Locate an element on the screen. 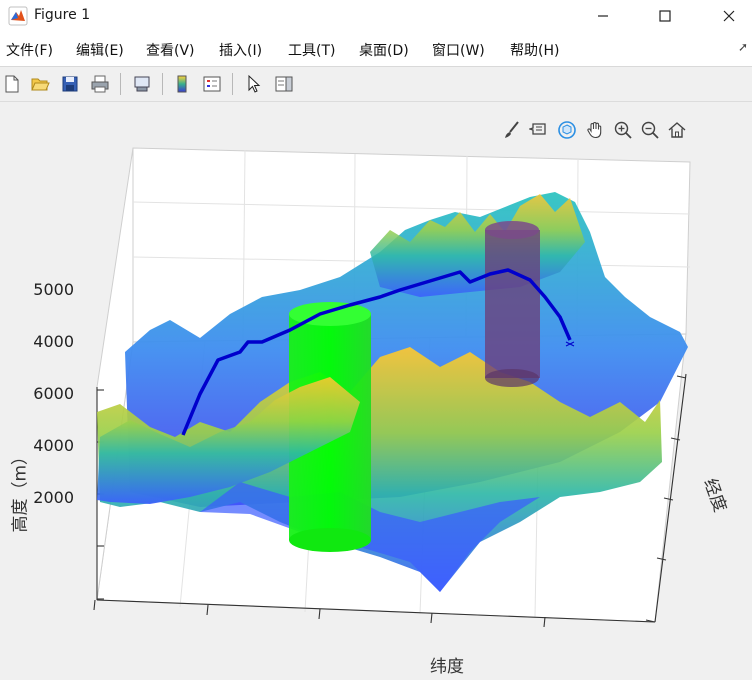  close-icon is located at coordinates (729, 16).